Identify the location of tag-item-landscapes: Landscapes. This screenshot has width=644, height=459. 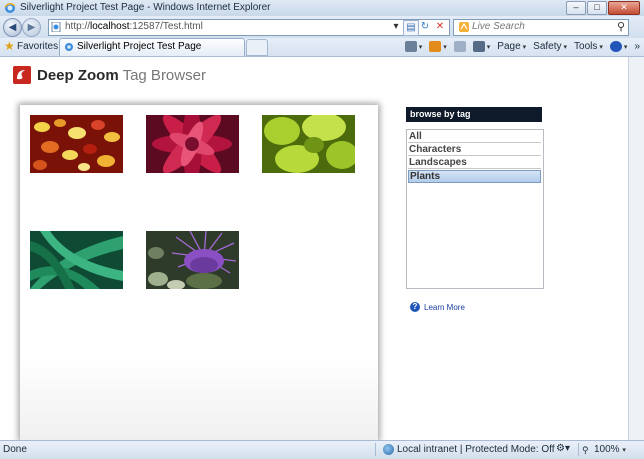
(474, 163).